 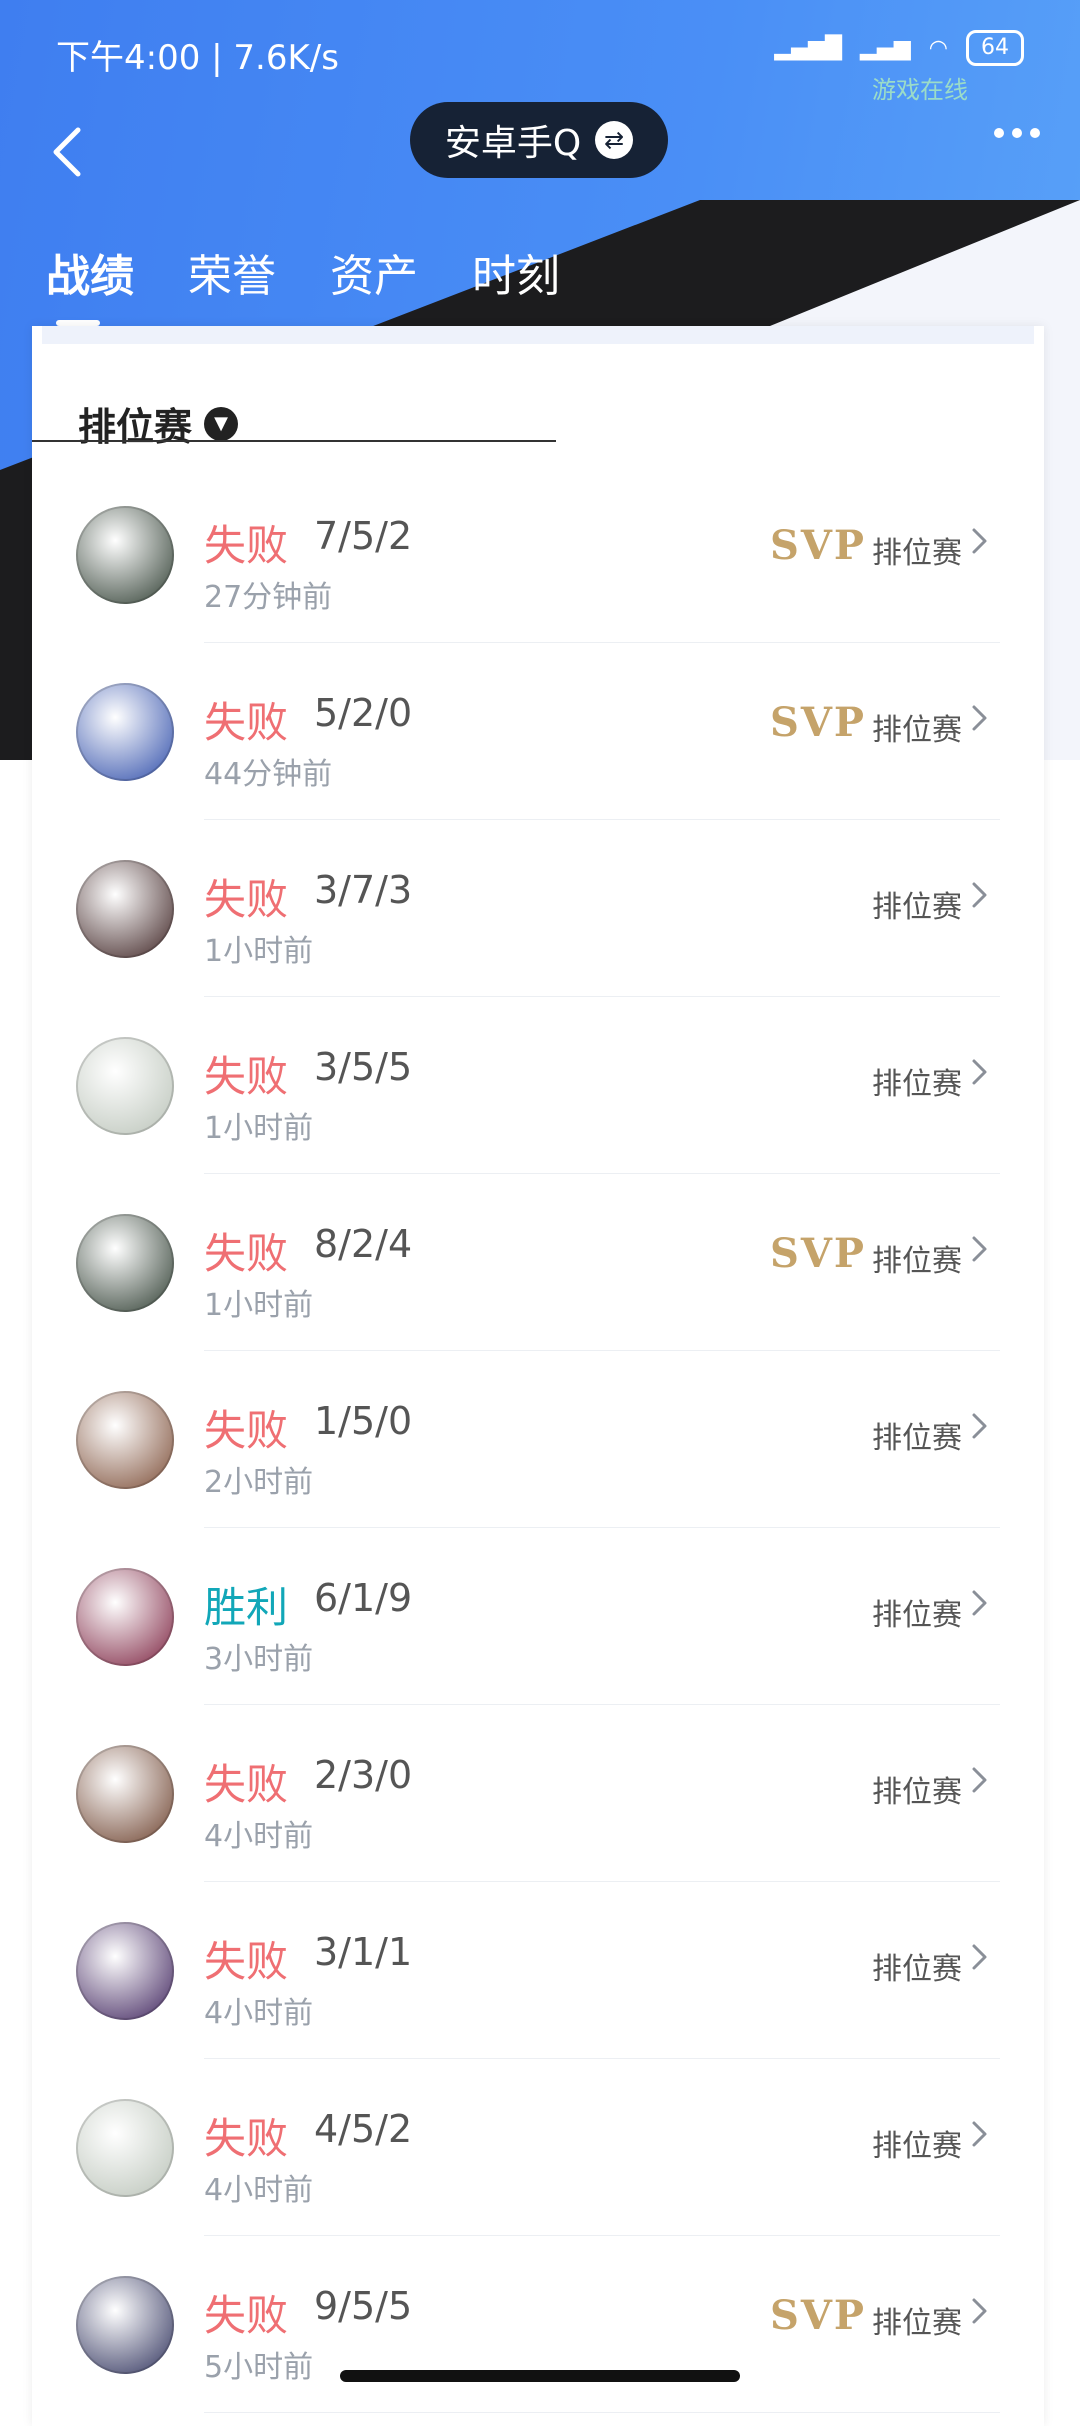 I want to click on match-row: 失败 5/2/0 44分钟前 SVP 排位赛, so click(x=538, y=731).